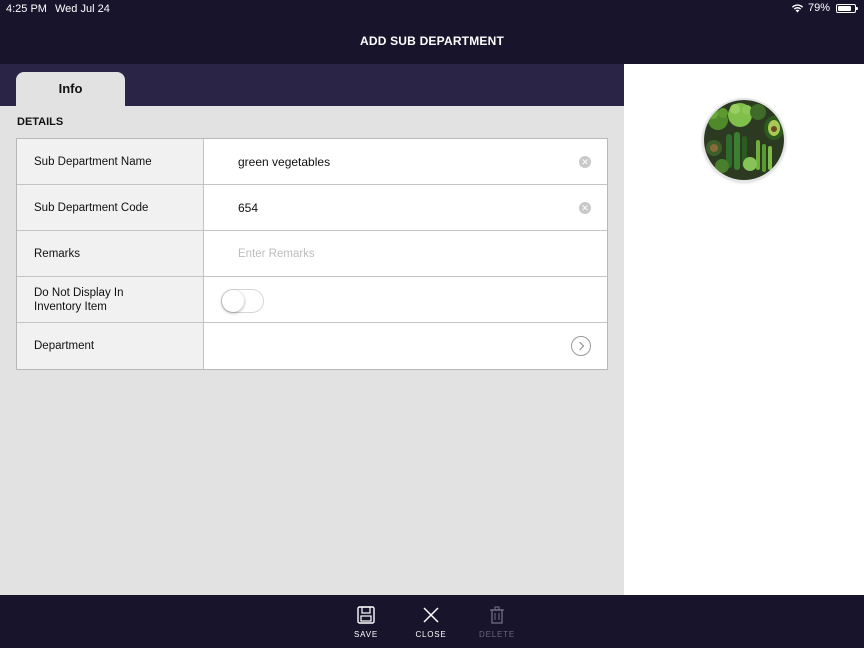 This screenshot has width=864, height=648. I want to click on do-not-display-toggle, so click(242, 301).